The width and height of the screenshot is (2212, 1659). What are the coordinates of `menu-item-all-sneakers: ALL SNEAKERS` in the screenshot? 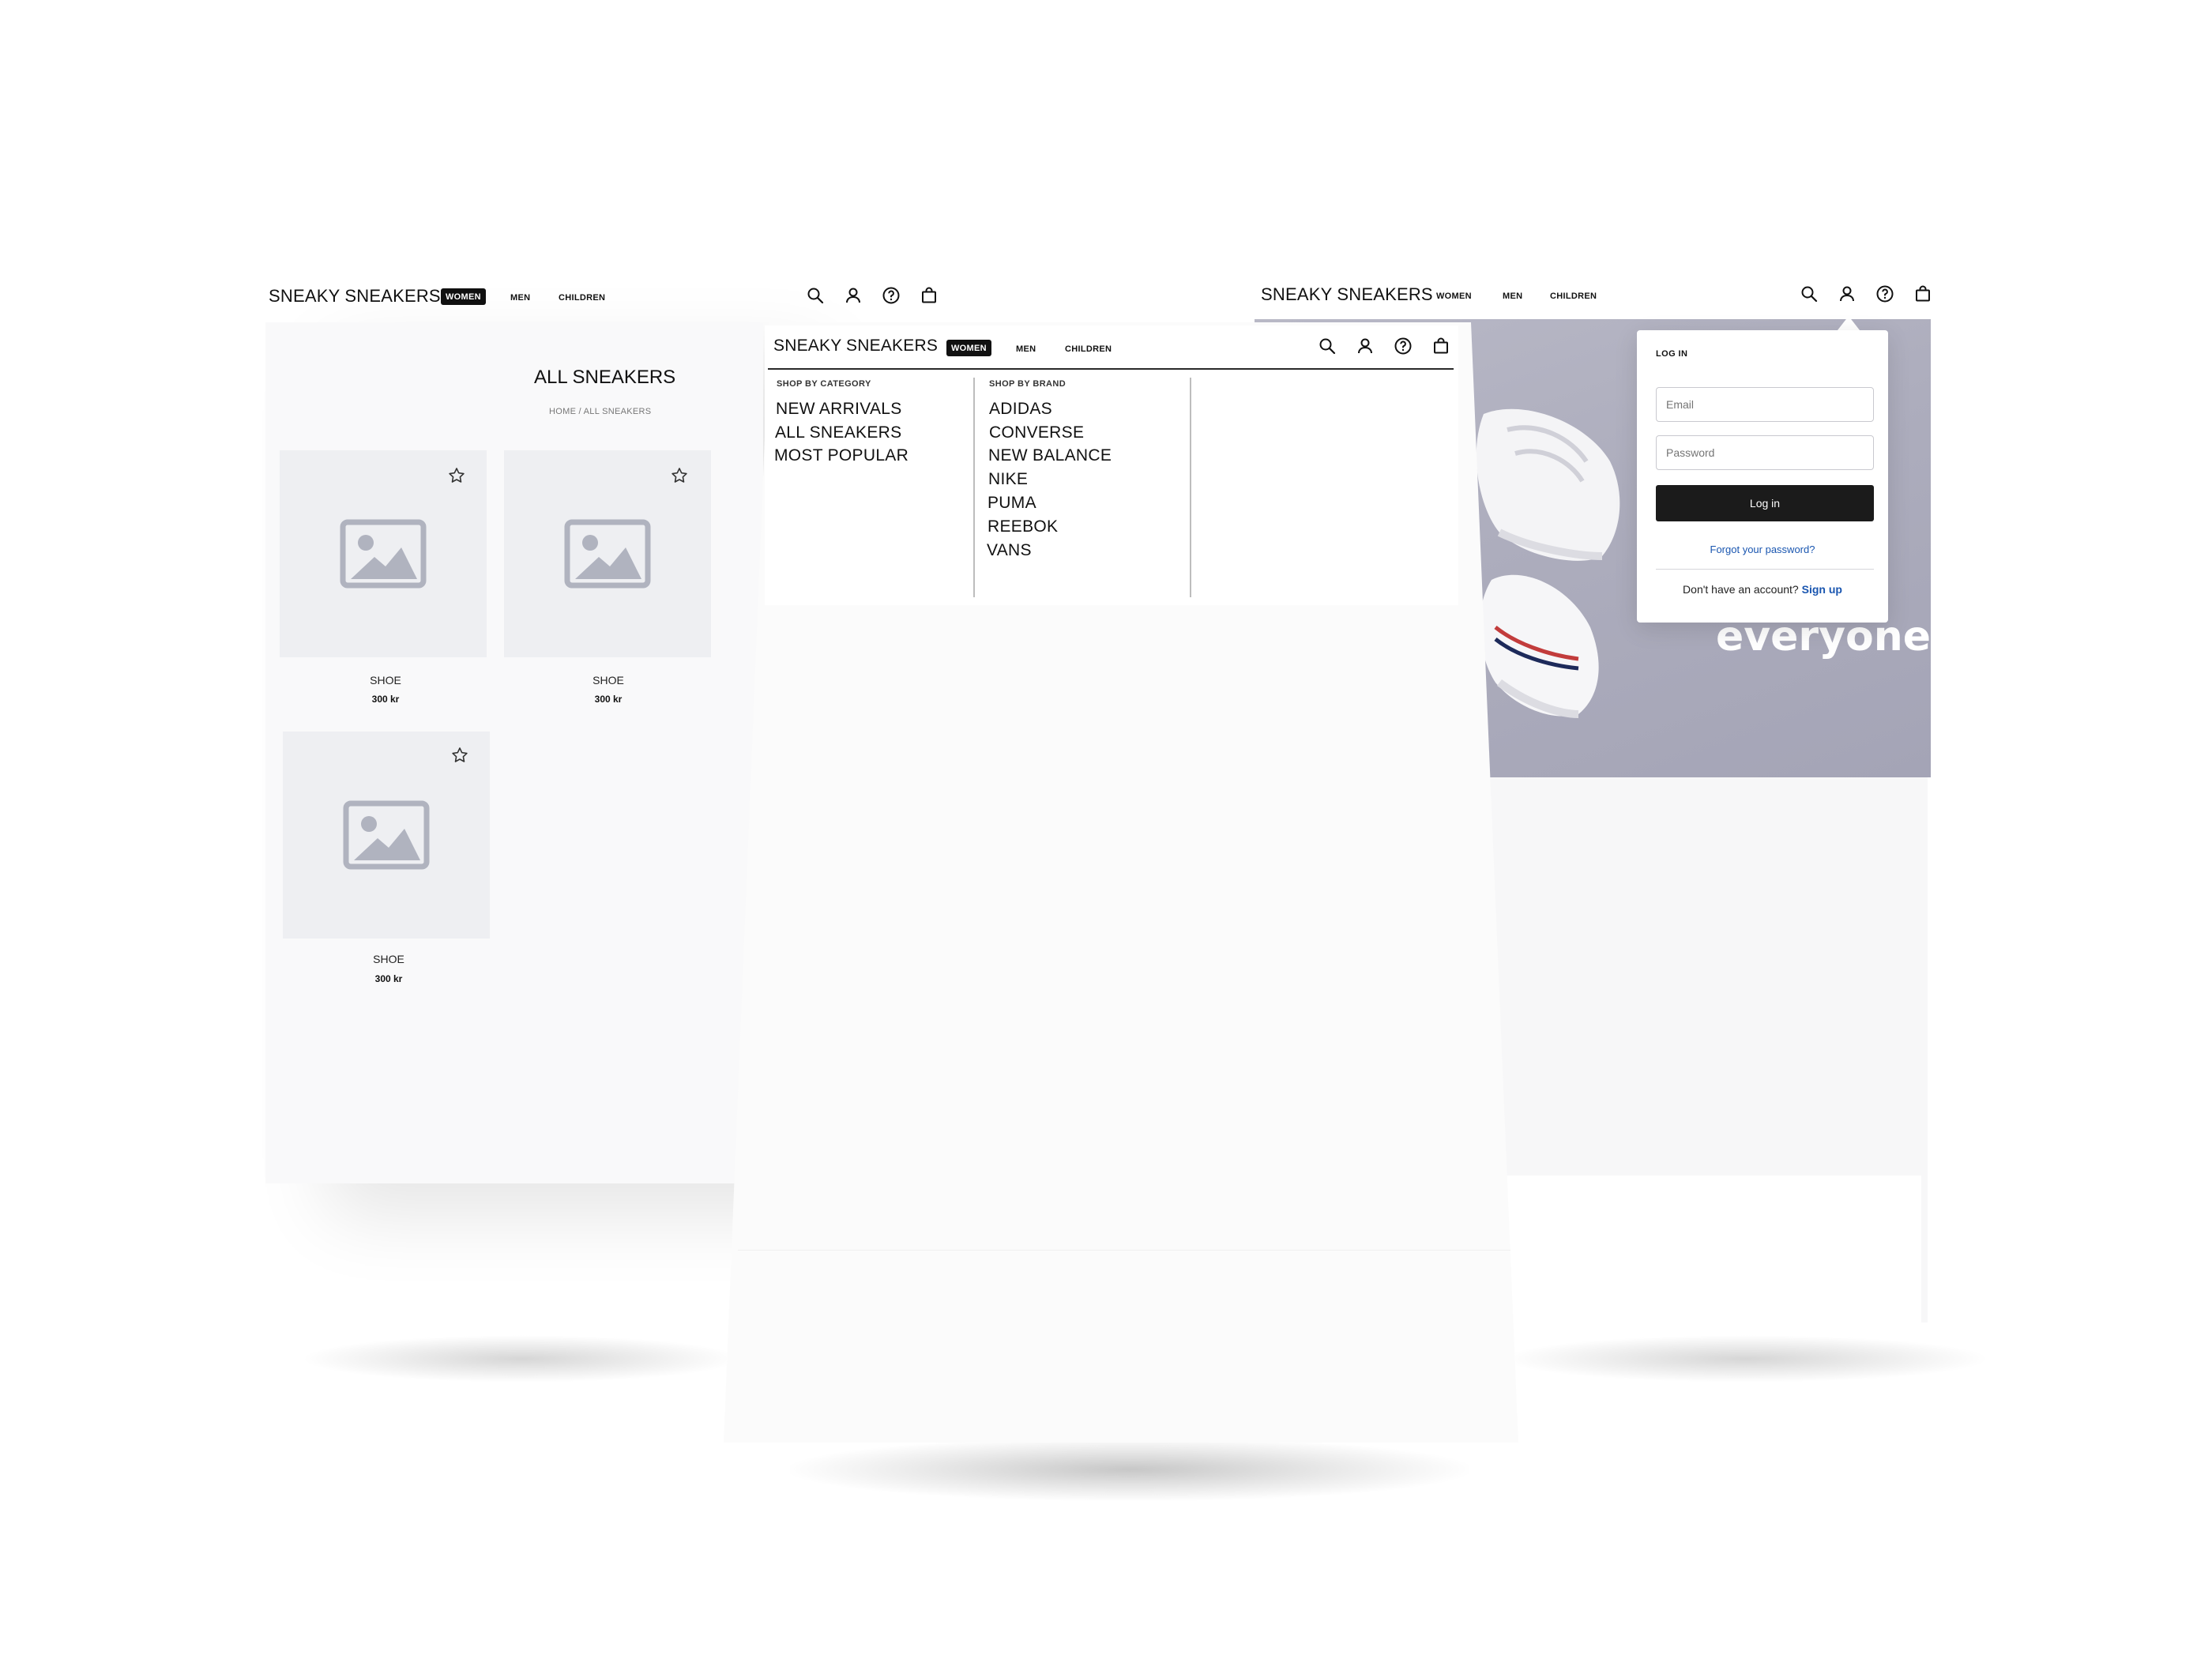 It's located at (838, 433).